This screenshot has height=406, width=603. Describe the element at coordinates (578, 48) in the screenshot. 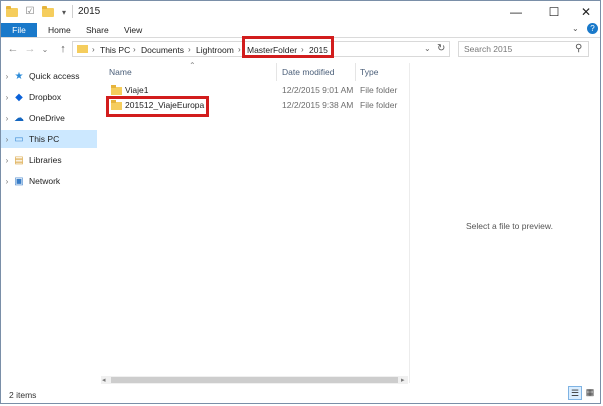

I see `search-icon: ⚲` at that location.